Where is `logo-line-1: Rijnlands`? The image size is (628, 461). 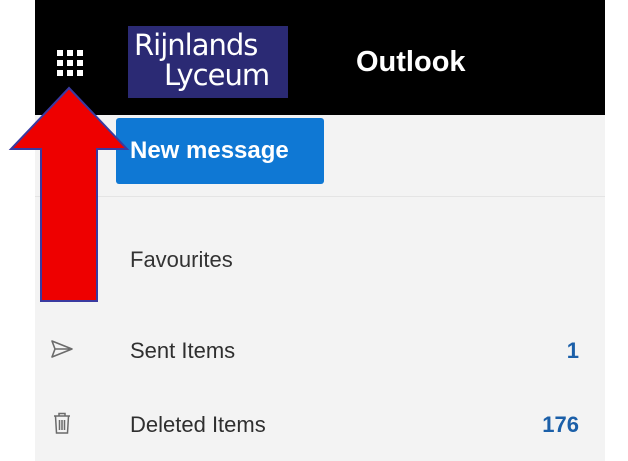 logo-line-1: Rijnlands is located at coordinates (196, 45).